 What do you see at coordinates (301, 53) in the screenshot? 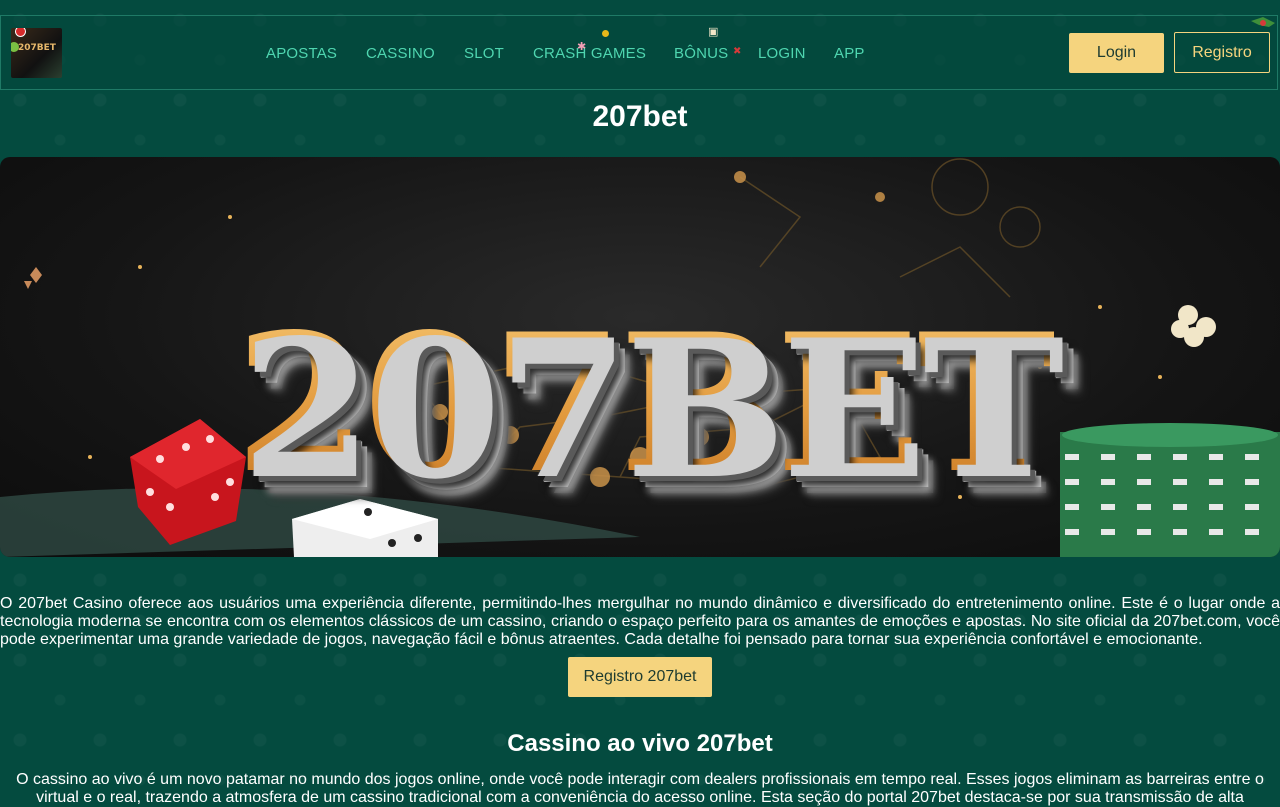
I see `nav-item-apostas: APOSTAS` at bounding box center [301, 53].